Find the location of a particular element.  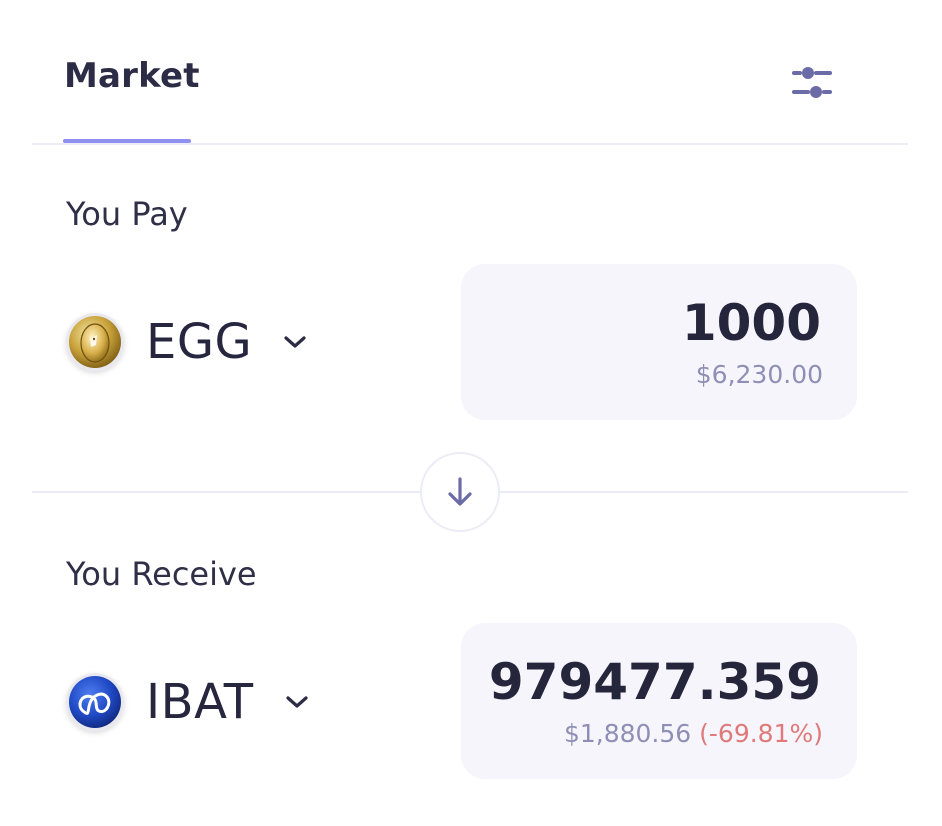

pay-amount-value: 1000 is located at coordinates (751, 323).